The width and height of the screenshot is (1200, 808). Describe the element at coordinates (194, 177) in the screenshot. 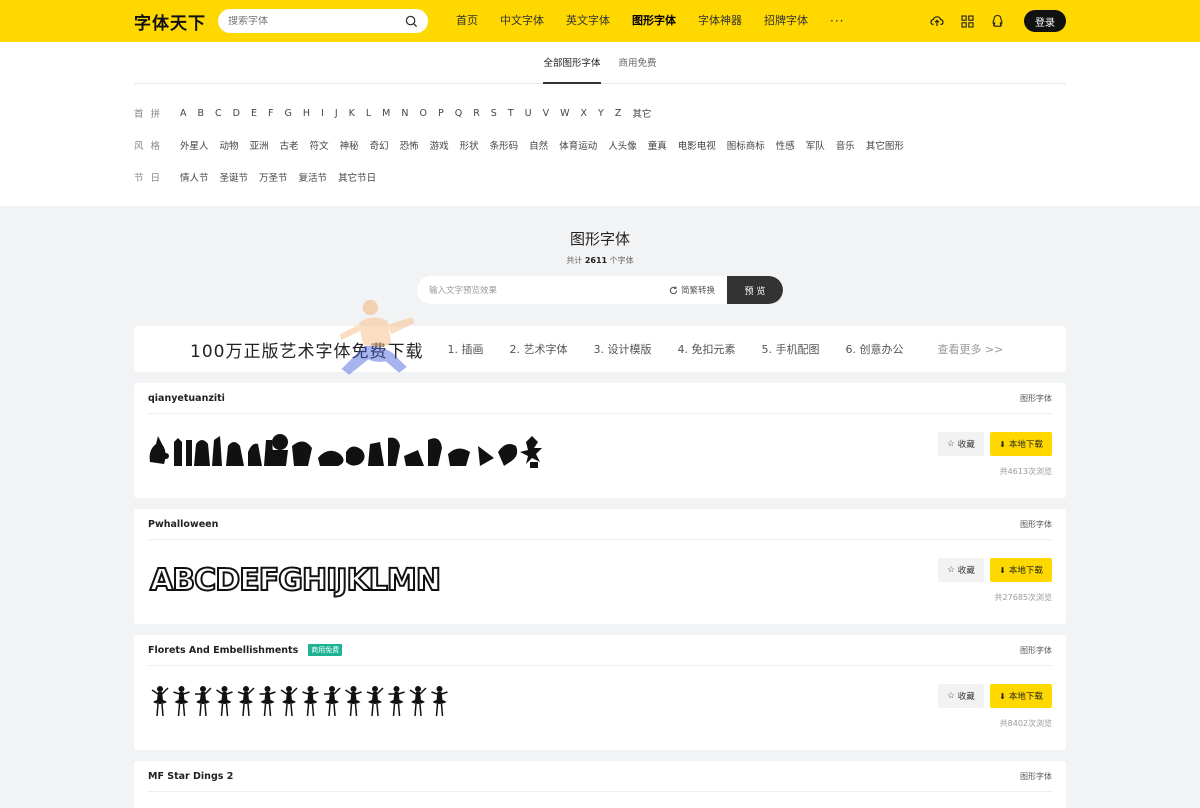

I see `festival-item: 情人节` at that location.